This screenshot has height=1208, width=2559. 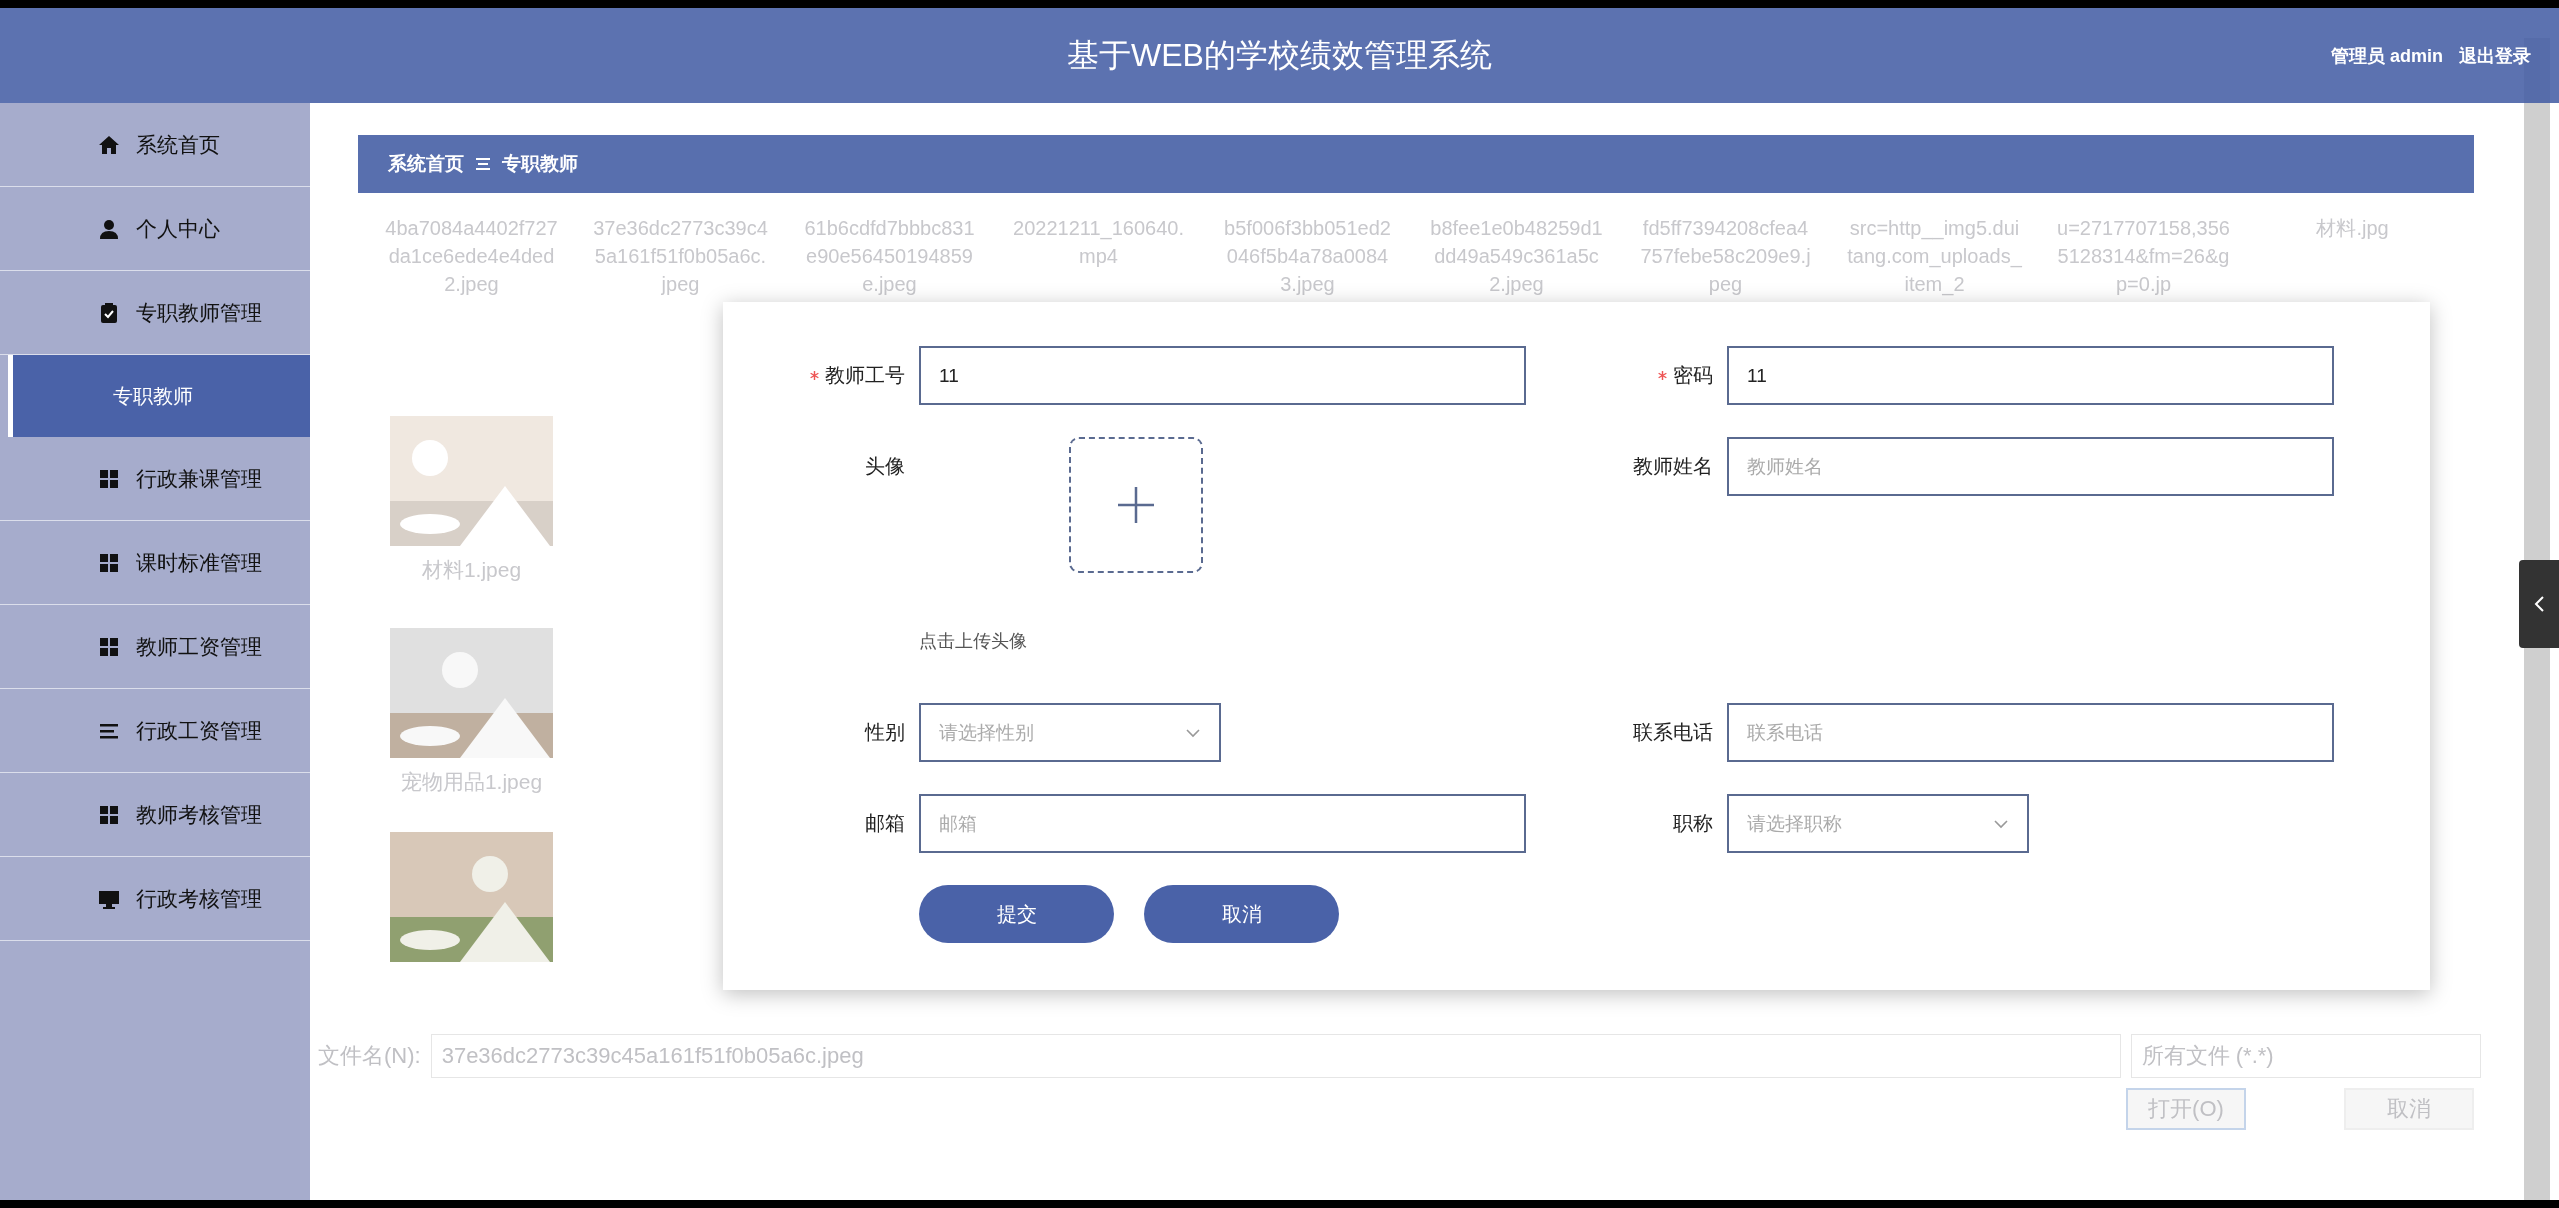 What do you see at coordinates (885, 732) in the screenshot?
I see `field-label: 性别` at bounding box center [885, 732].